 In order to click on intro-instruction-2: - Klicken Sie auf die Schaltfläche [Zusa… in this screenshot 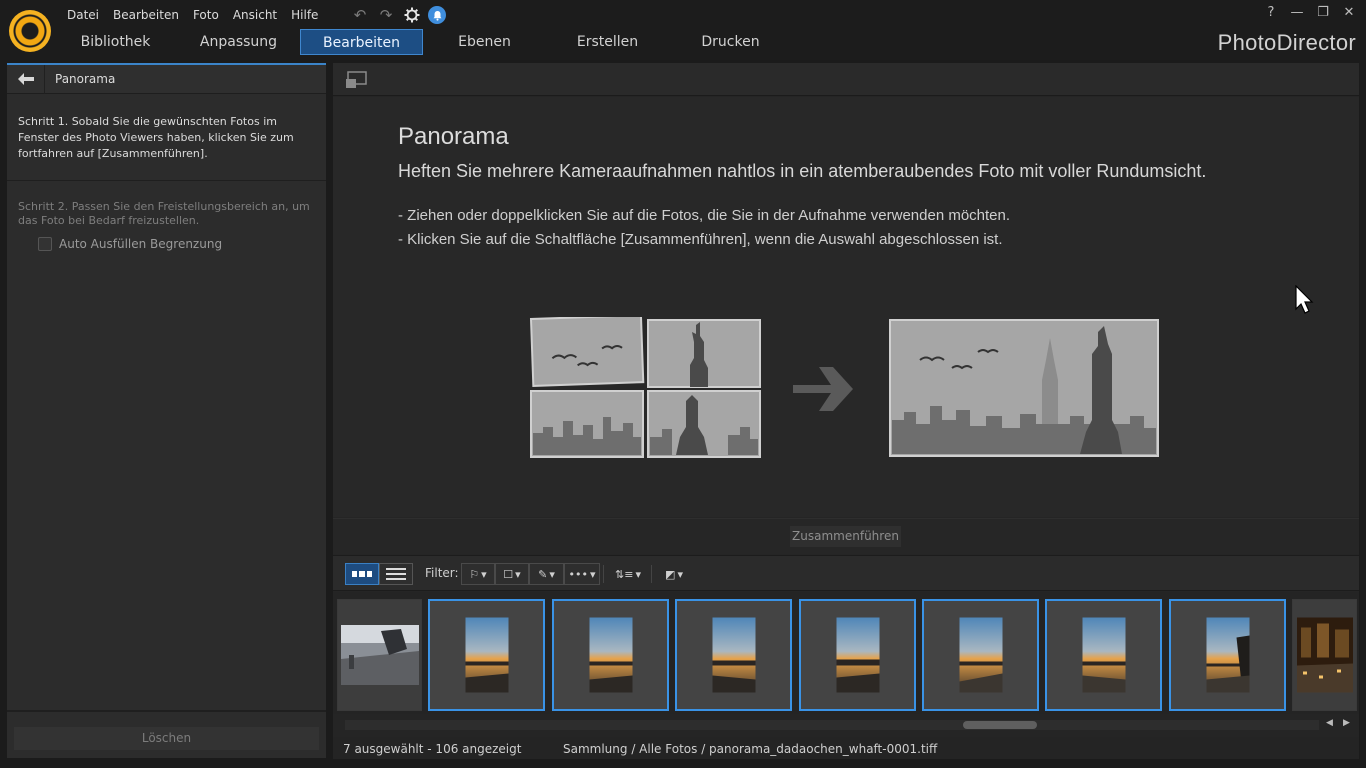, I will do `click(700, 239)`.